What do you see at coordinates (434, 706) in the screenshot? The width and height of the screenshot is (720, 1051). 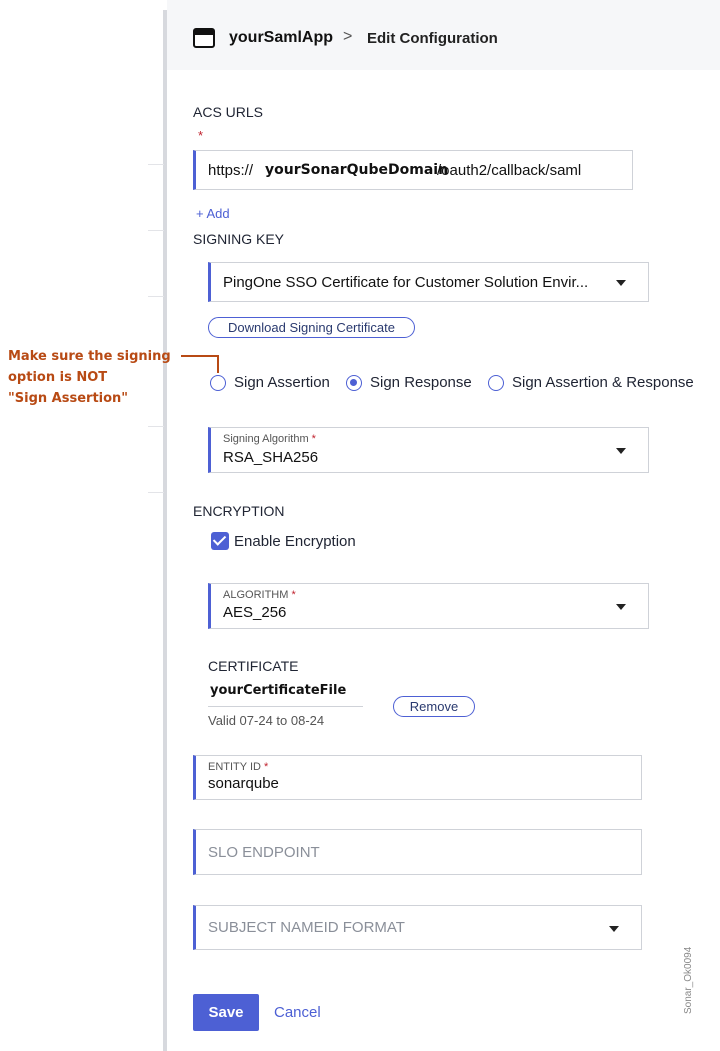 I see `remove-certificate-button: Remove` at bounding box center [434, 706].